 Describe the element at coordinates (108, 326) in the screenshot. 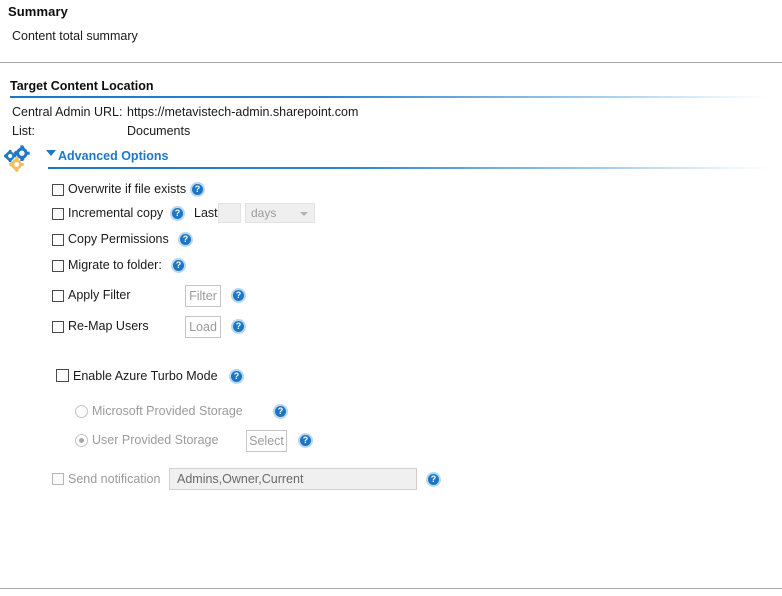

I see `label-re-map-users: Re-Map Users` at that location.